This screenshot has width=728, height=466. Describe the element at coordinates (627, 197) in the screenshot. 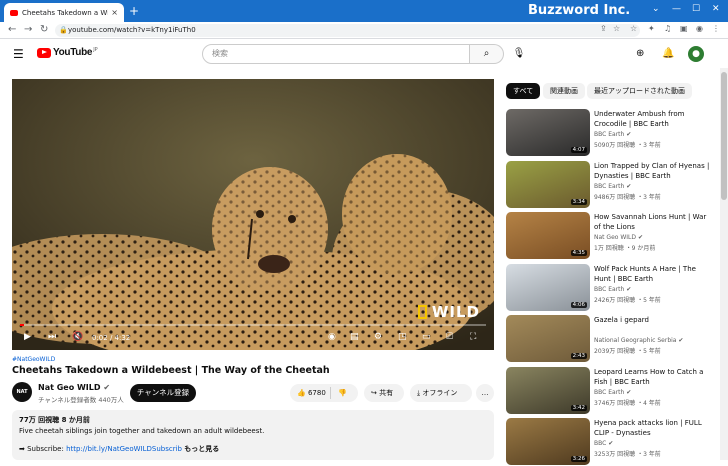

I see `related-video-meta: 9486万 回視聴 ・3 年前` at that location.